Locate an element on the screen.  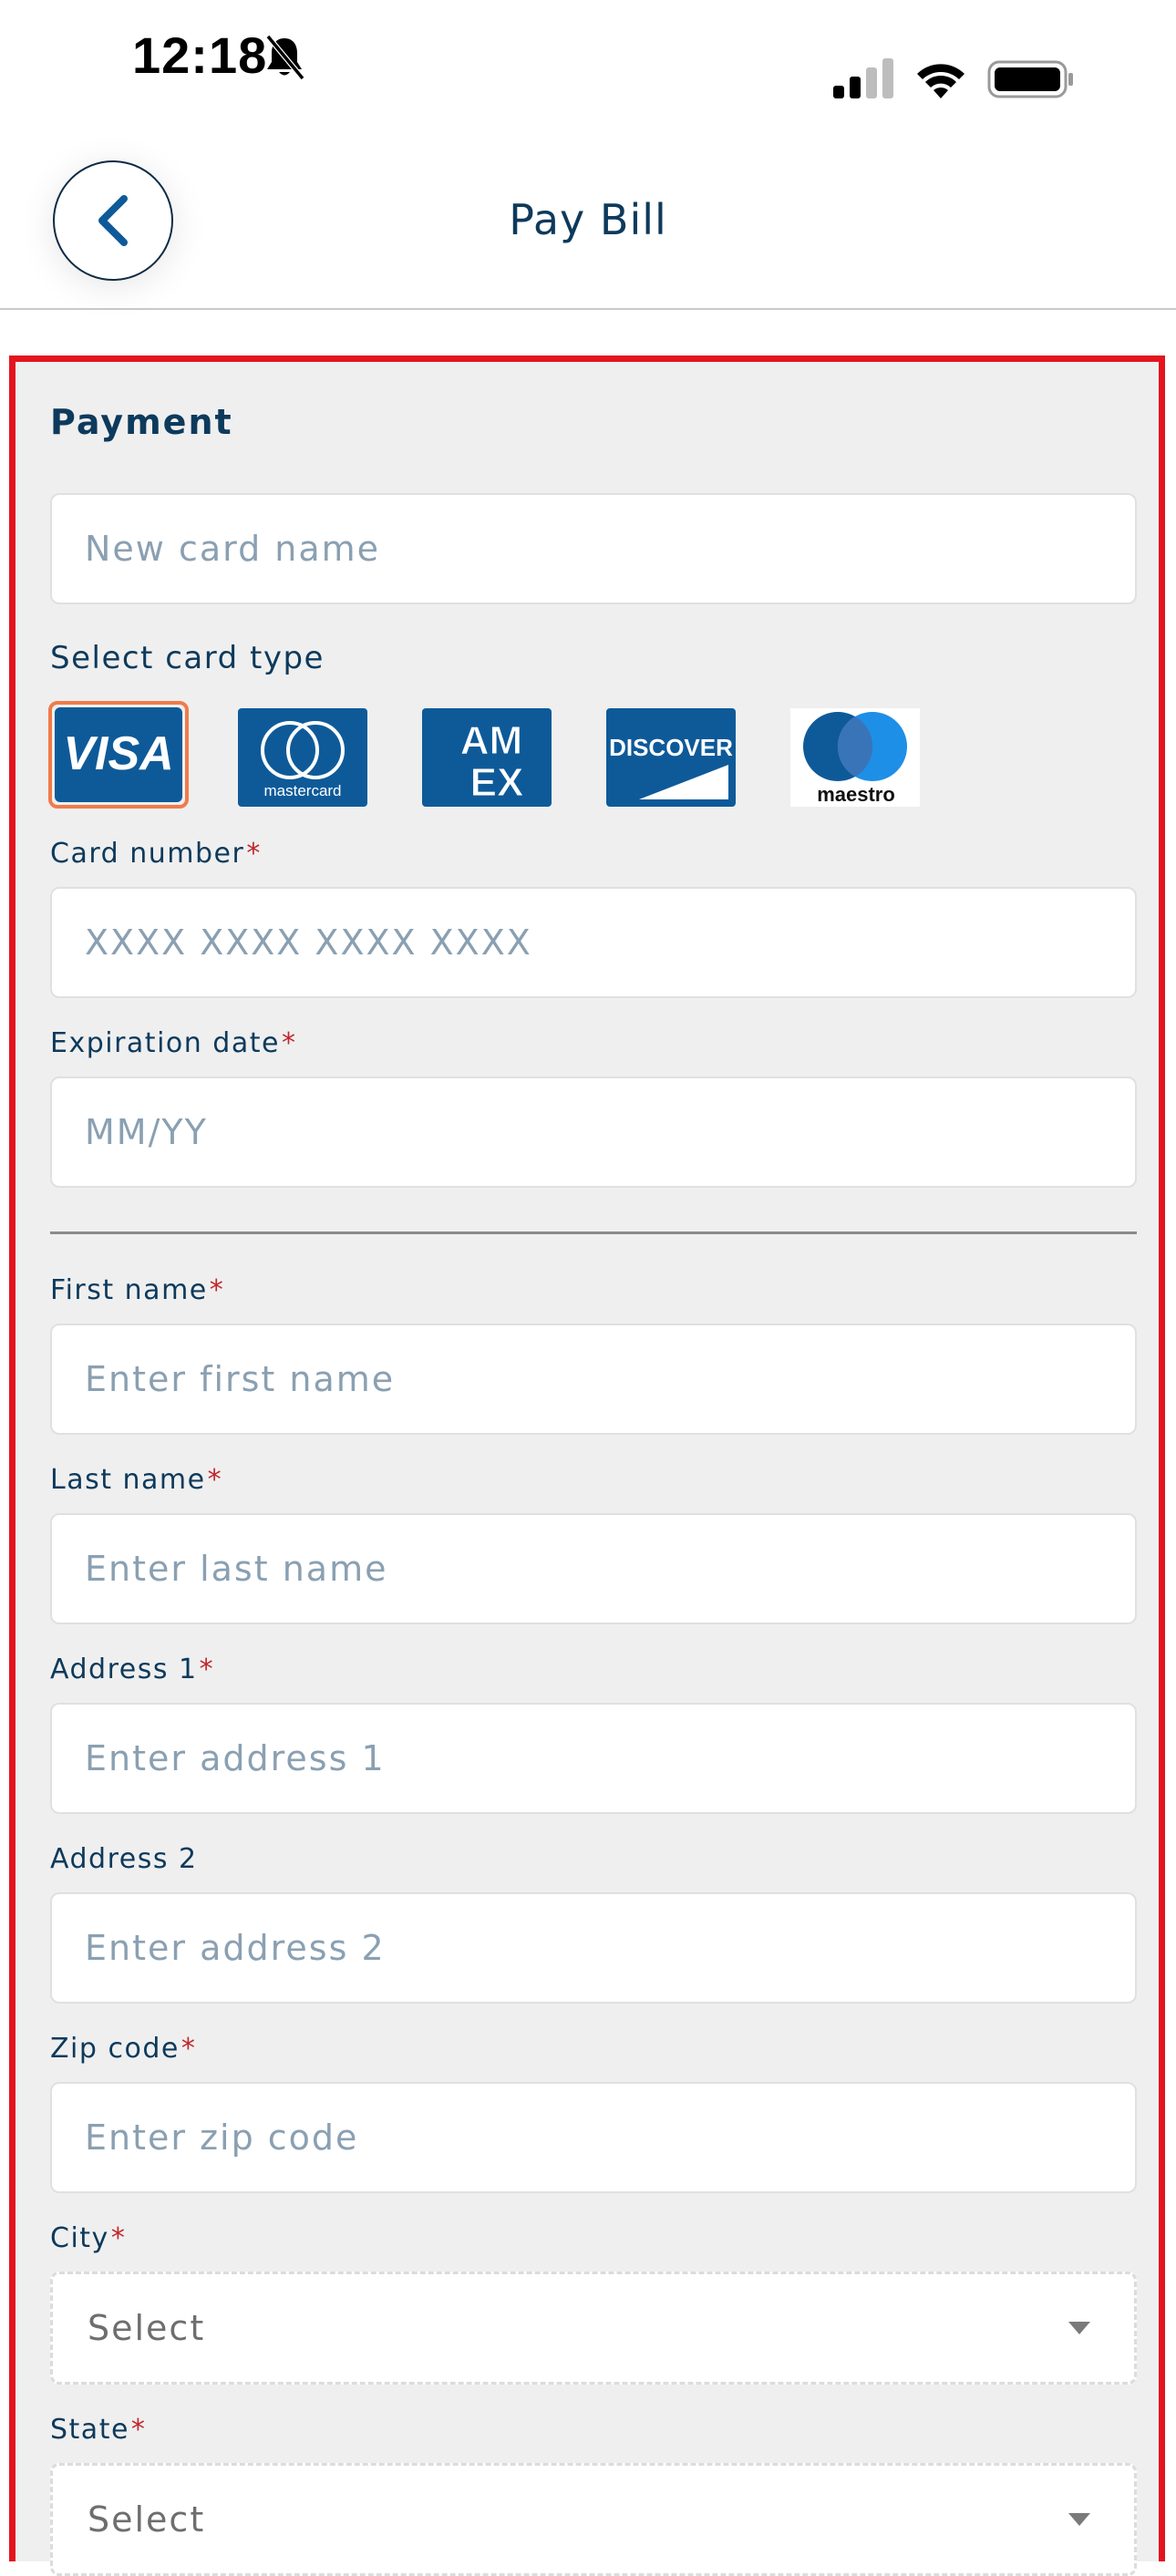
last-name-input is located at coordinates (593, 1568).